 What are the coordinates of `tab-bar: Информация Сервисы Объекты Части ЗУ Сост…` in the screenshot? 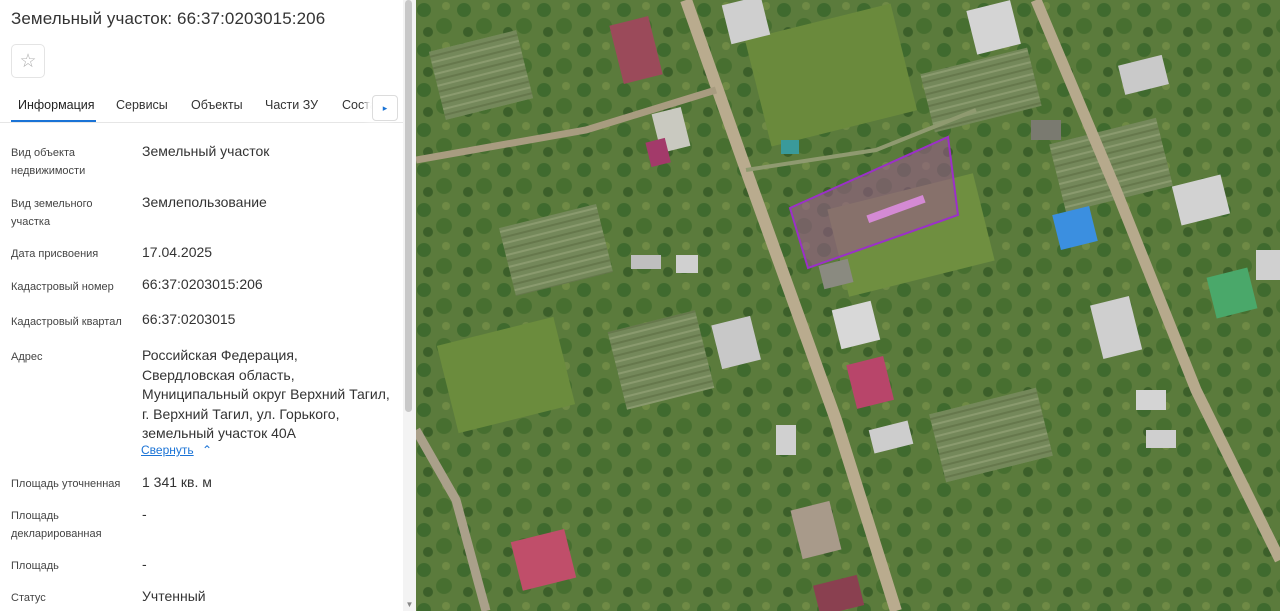 It's located at (201, 106).